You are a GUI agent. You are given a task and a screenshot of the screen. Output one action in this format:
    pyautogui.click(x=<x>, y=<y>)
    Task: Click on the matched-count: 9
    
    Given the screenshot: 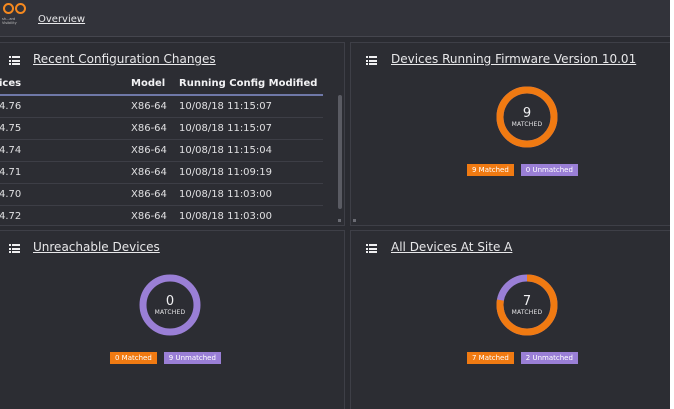 What is the action you would take?
    pyautogui.click(x=527, y=113)
    